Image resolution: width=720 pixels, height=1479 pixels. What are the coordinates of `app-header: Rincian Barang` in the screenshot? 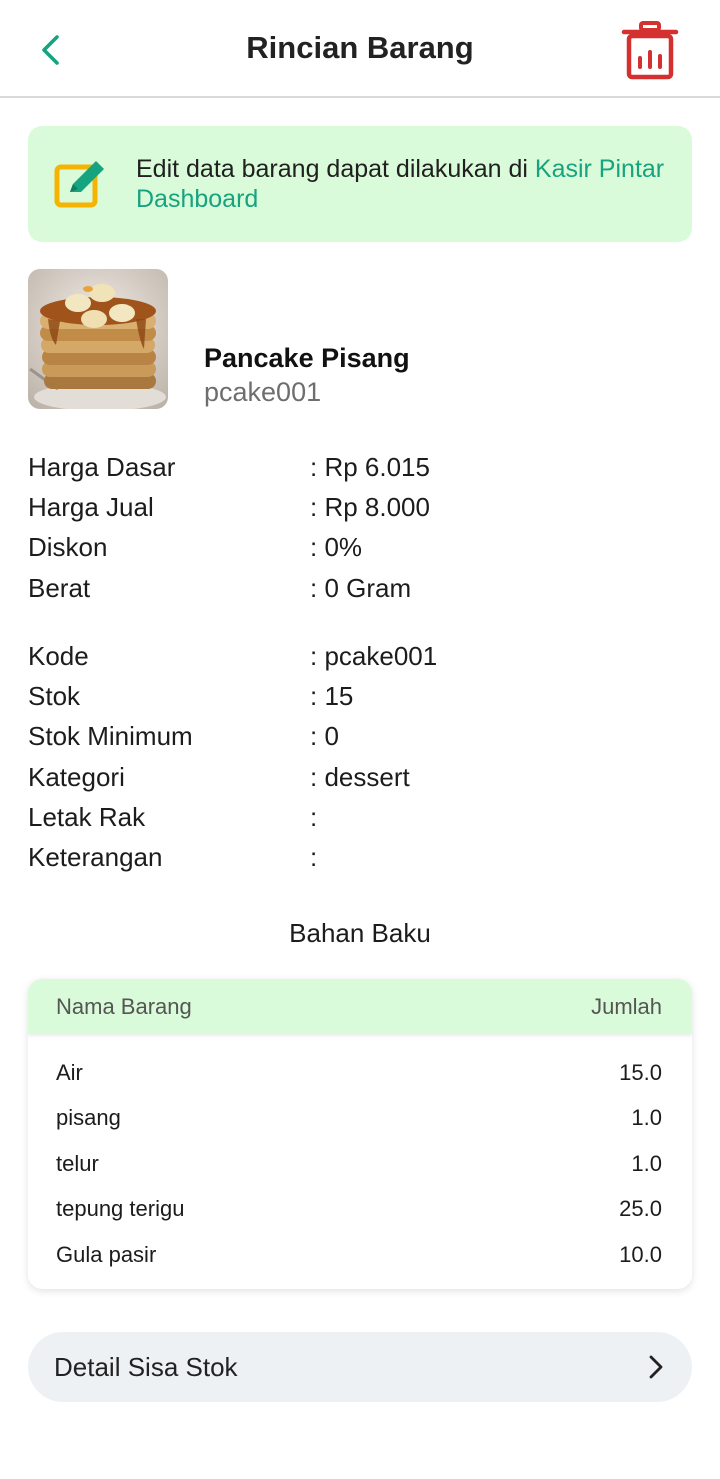 It's located at (360, 49).